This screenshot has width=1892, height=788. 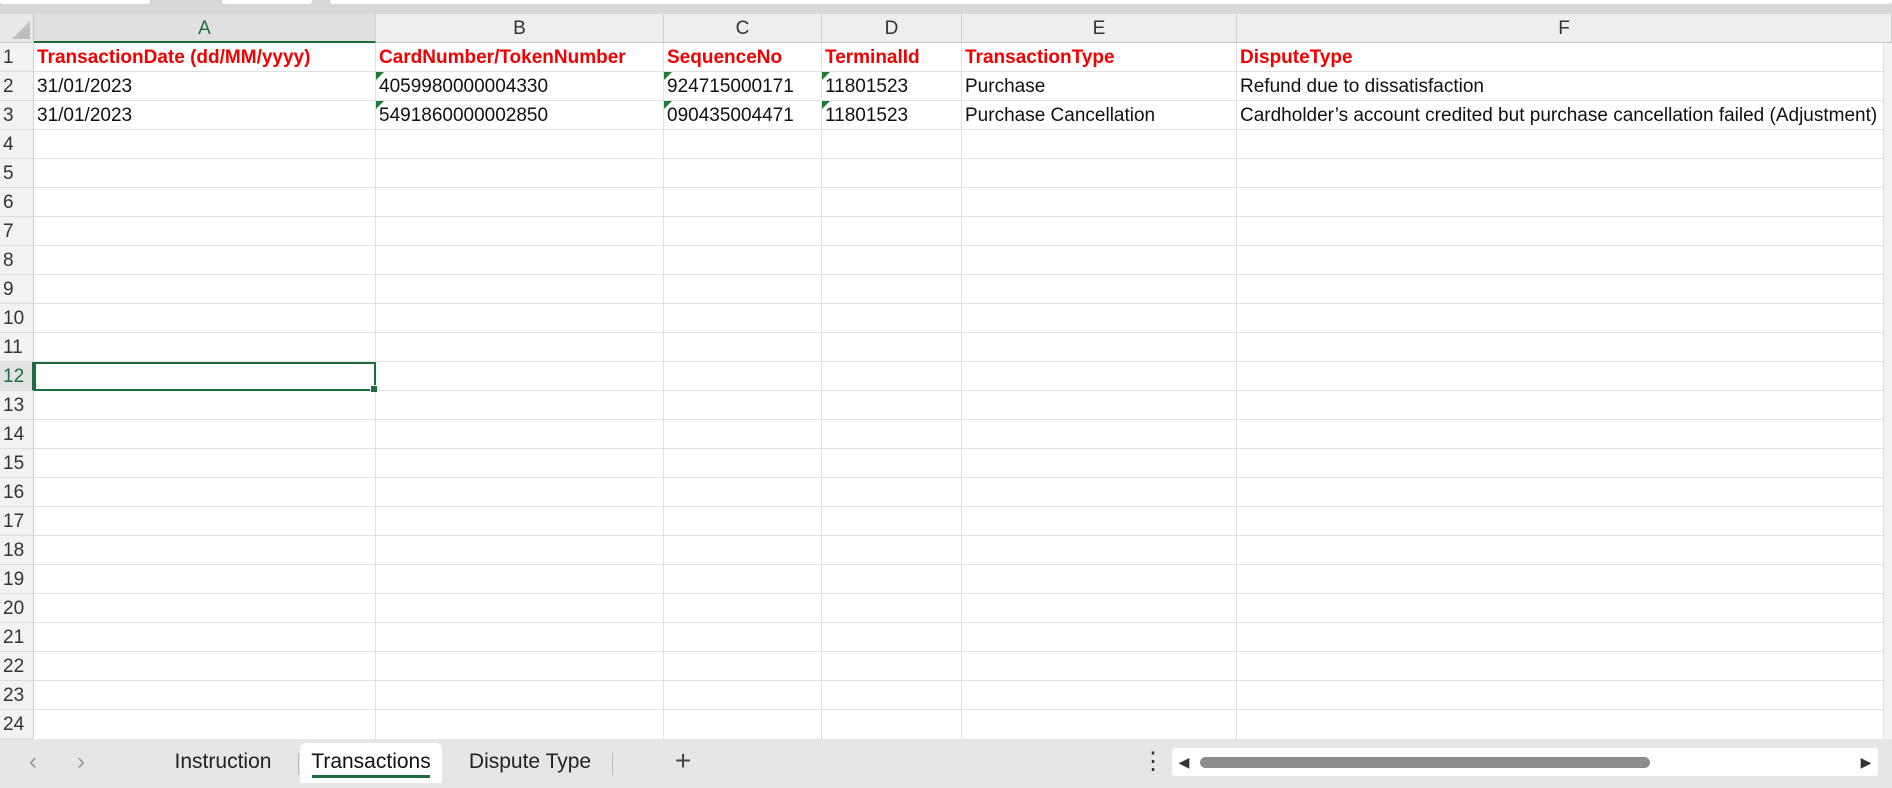 What do you see at coordinates (205, 28) in the screenshot?
I see `column-header-a: A` at bounding box center [205, 28].